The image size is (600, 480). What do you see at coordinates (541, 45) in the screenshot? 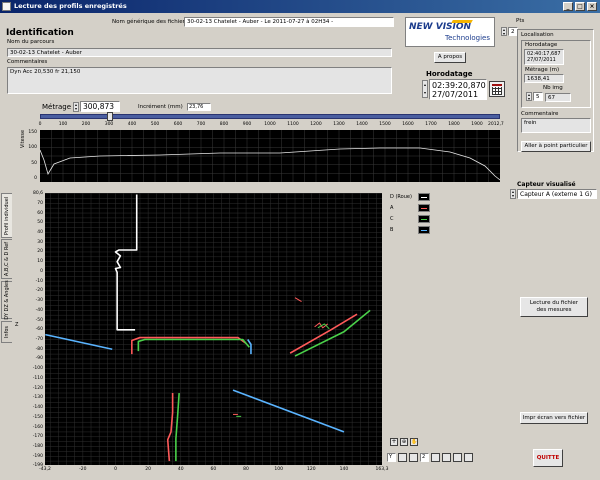
I see `loc-horodatage-label: Horodatage` at bounding box center [541, 45].